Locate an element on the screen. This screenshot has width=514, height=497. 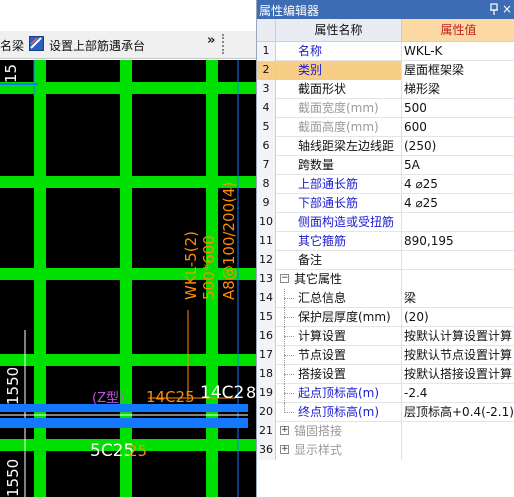
rebar-top-label: 14C25 is located at coordinates (170, 397).